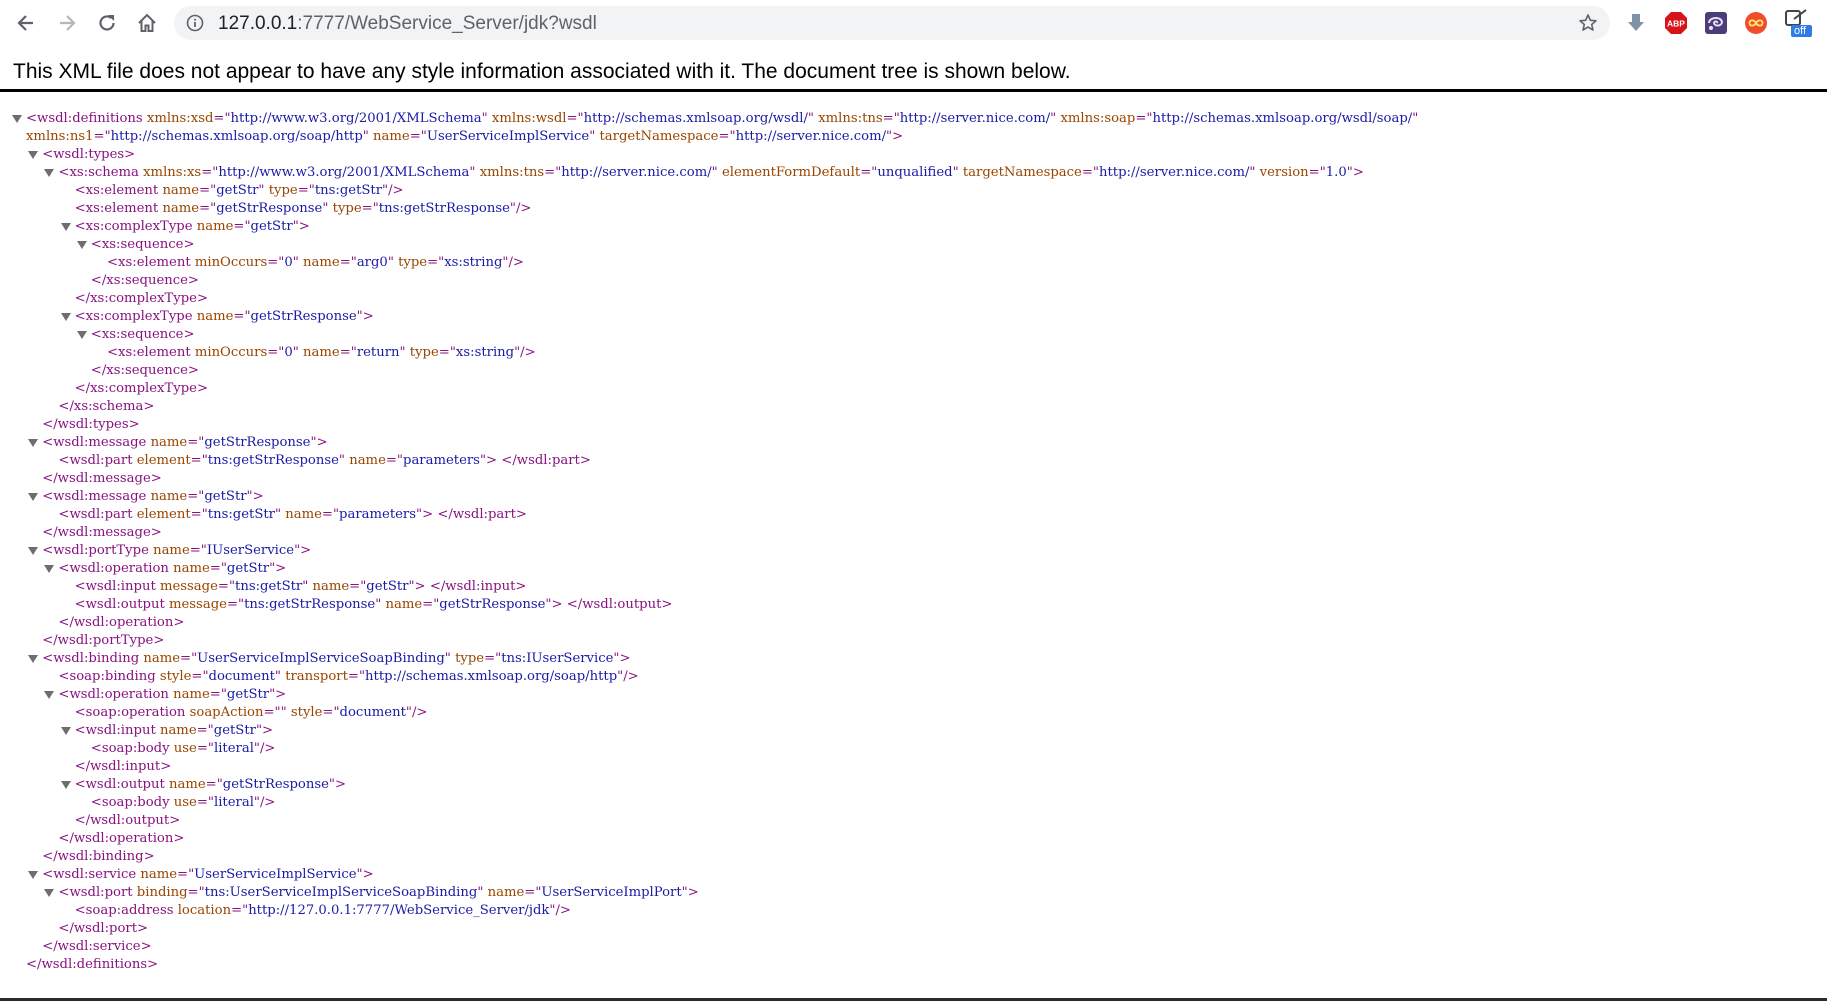 The height and width of the screenshot is (1001, 1827). I want to click on bookmark-star-icon, so click(1588, 23).